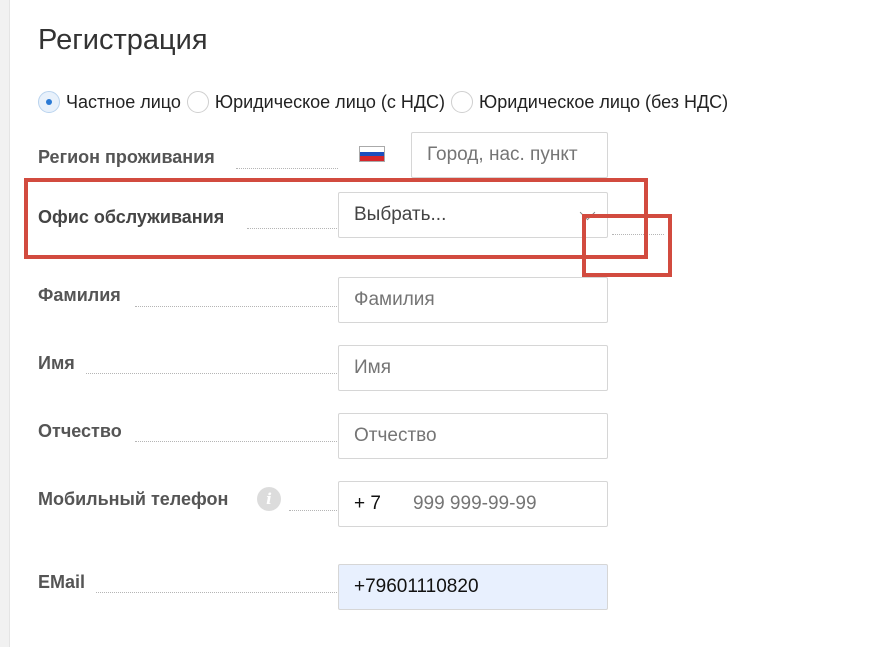  I want to click on firstname-input, so click(473, 368).